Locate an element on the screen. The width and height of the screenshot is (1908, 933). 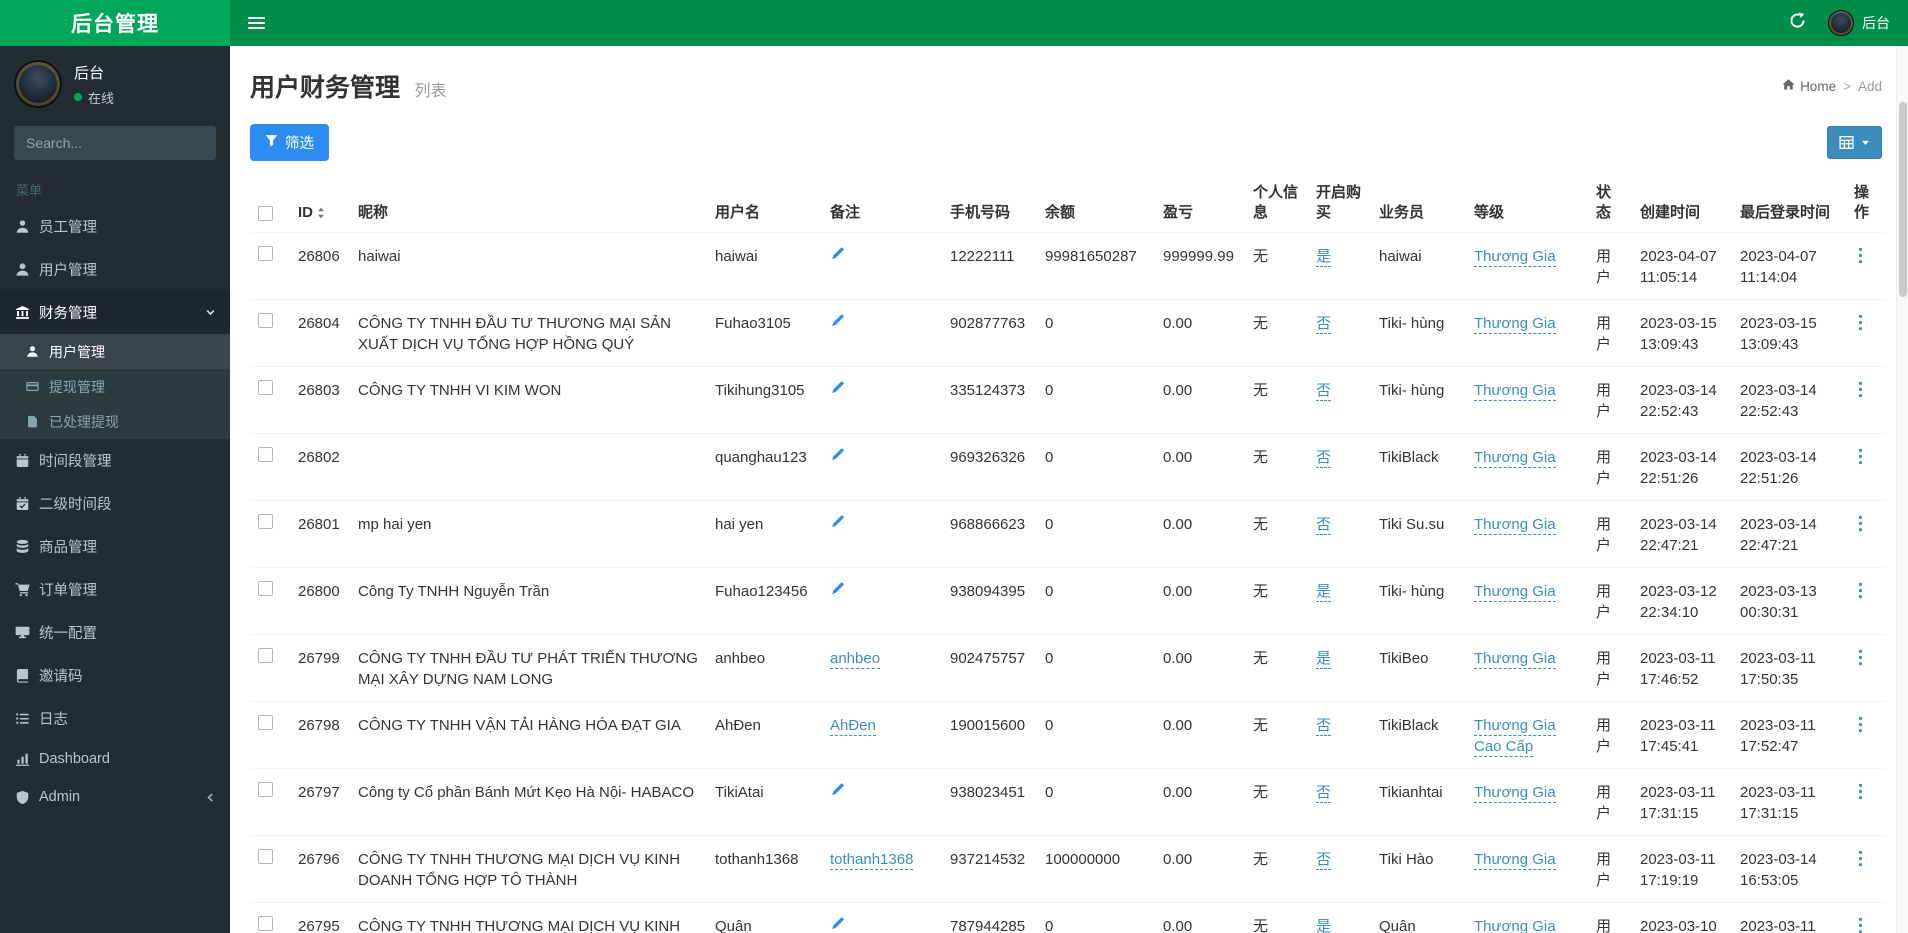
navbar-right: 后台 is located at coordinates (1841, 23).